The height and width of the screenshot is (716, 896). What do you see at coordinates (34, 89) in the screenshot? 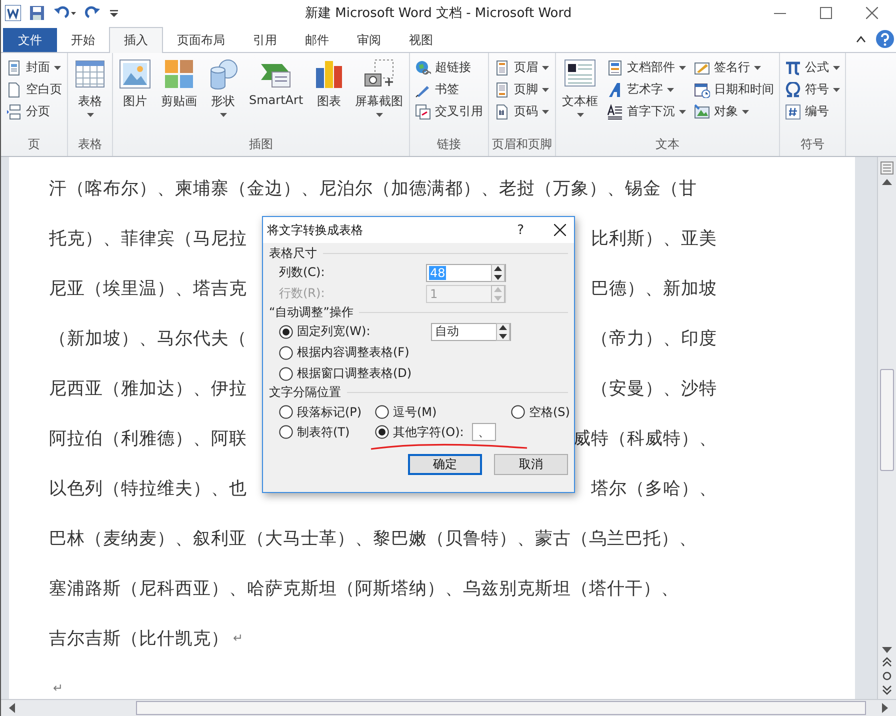
I see `ribbon-button: 空白页` at bounding box center [34, 89].